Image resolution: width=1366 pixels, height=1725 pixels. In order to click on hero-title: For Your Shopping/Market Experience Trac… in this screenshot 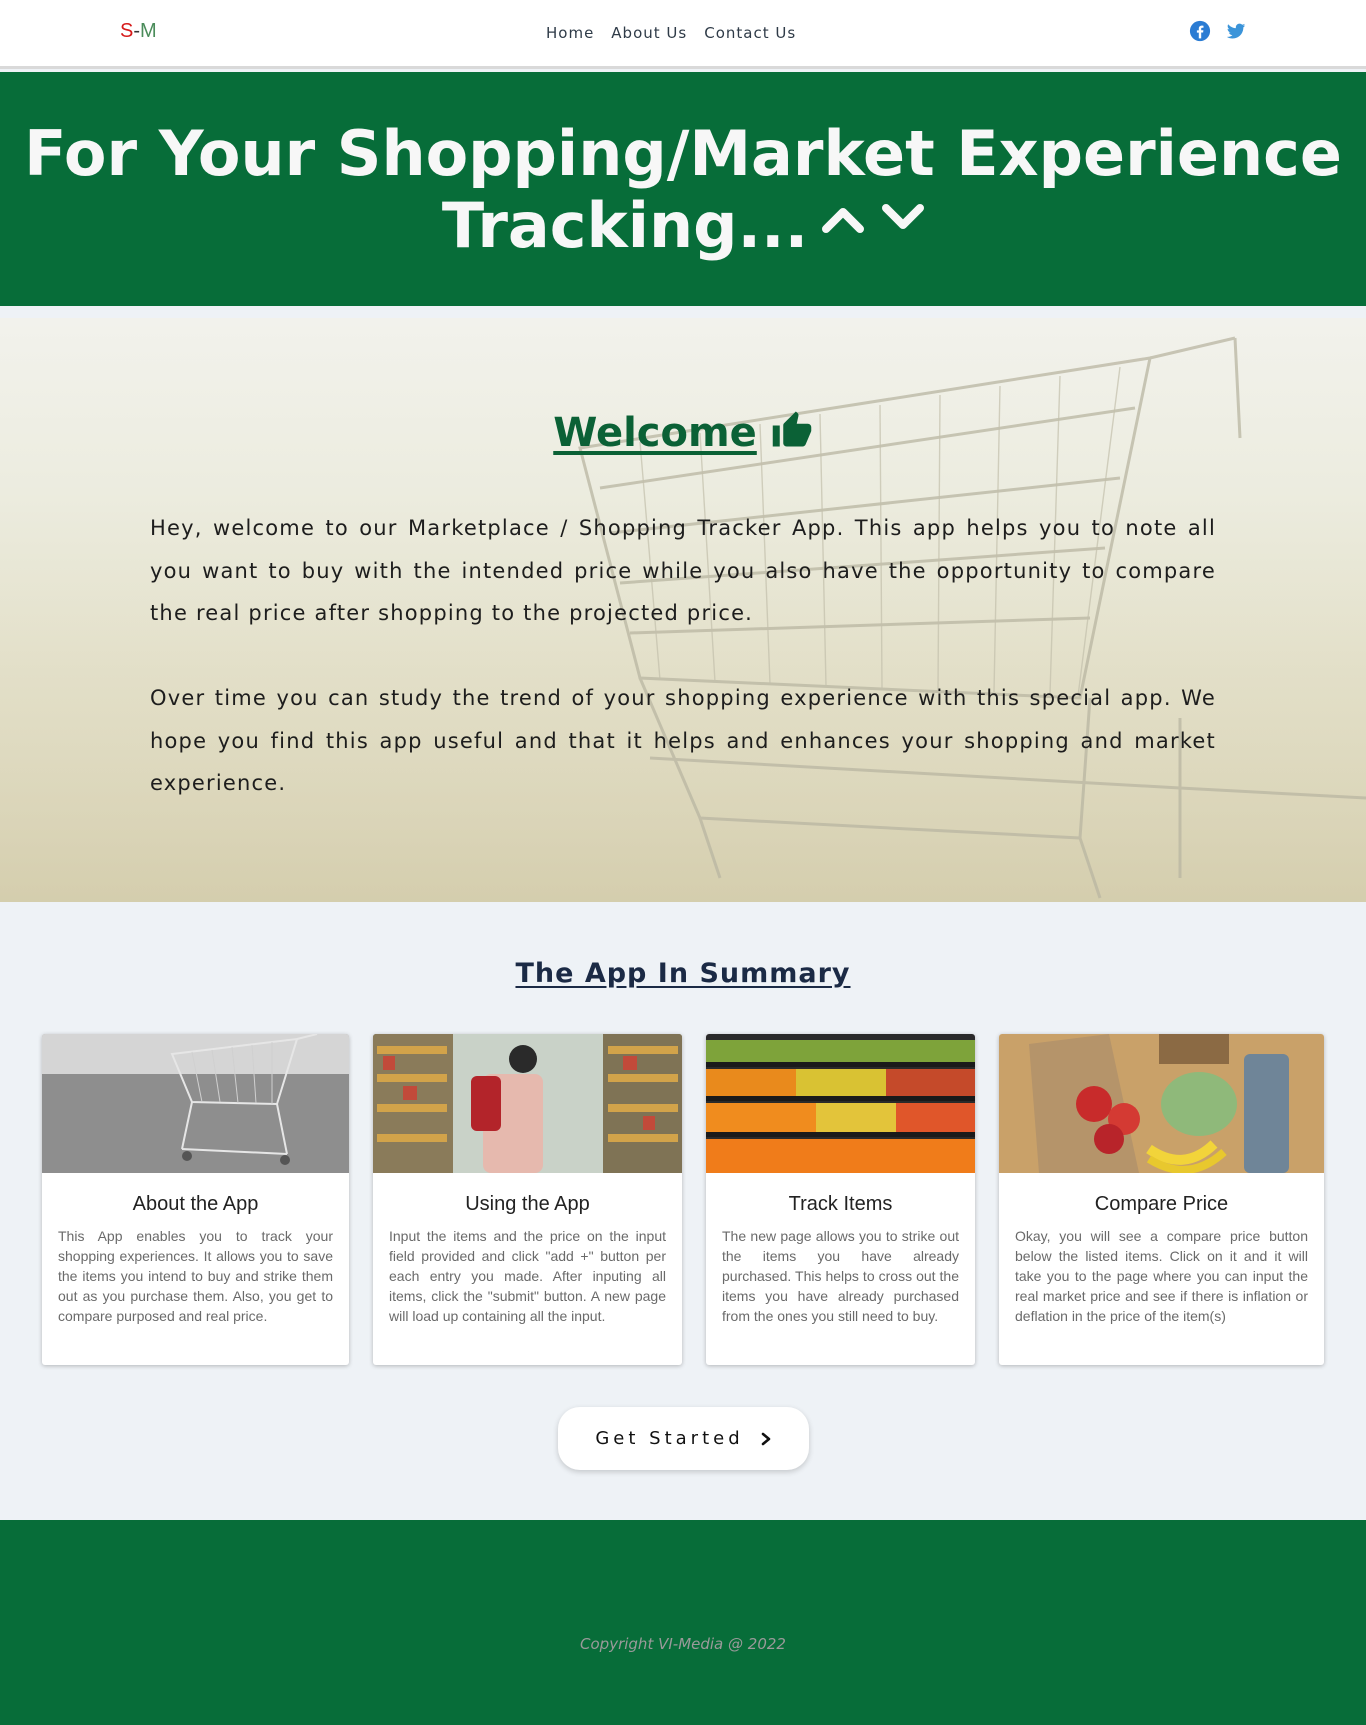, I will do `click(683, 190)`.